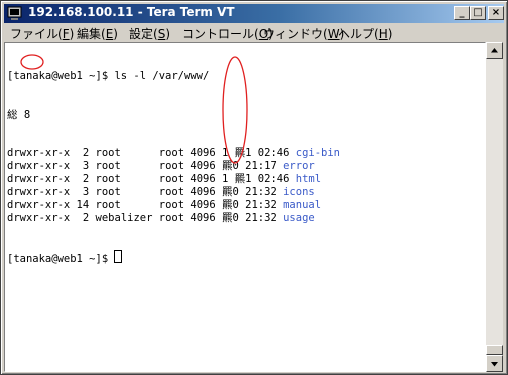  I want to click on minimize-button: _, so click(462, 13).